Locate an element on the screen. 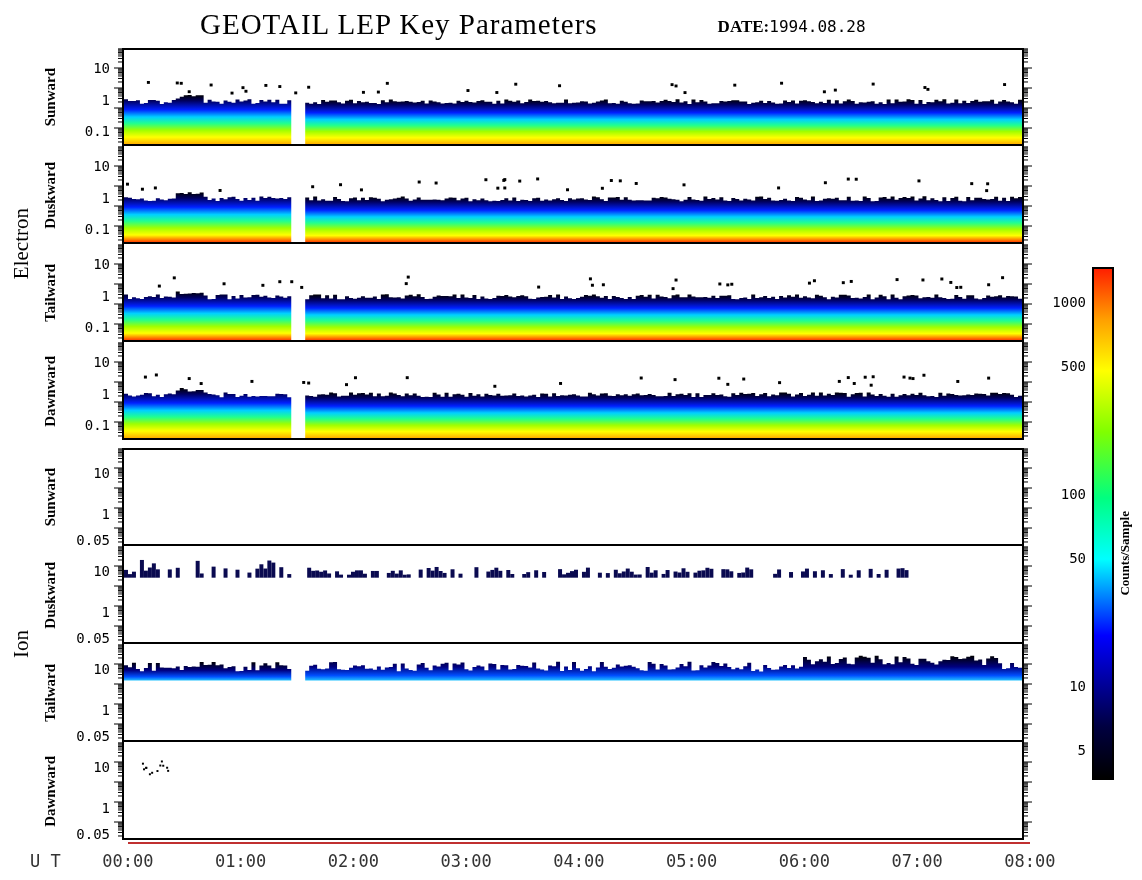 This screenshot has width=1142, height=880. x-tick-label: 00:00 is located at coordinates (128, 861).